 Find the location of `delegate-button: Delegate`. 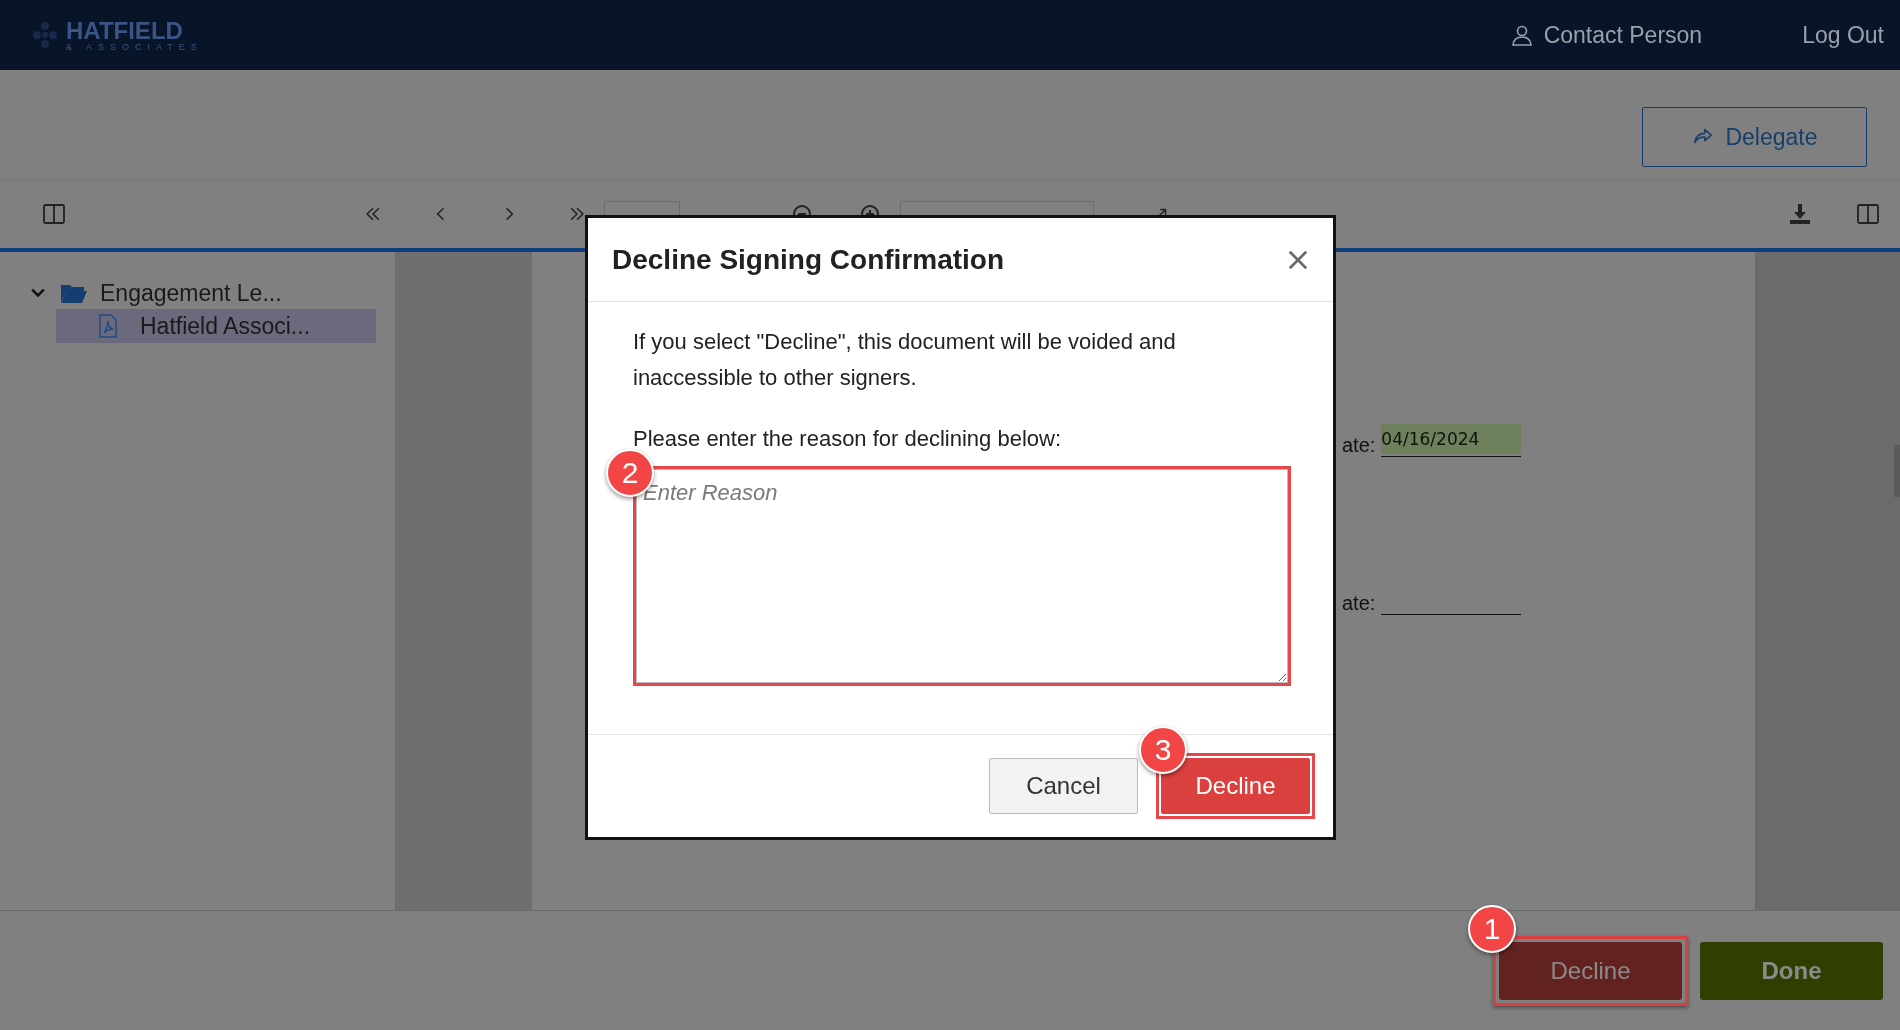

delegate-button: Delegate is located at coordinates (1754, 137).